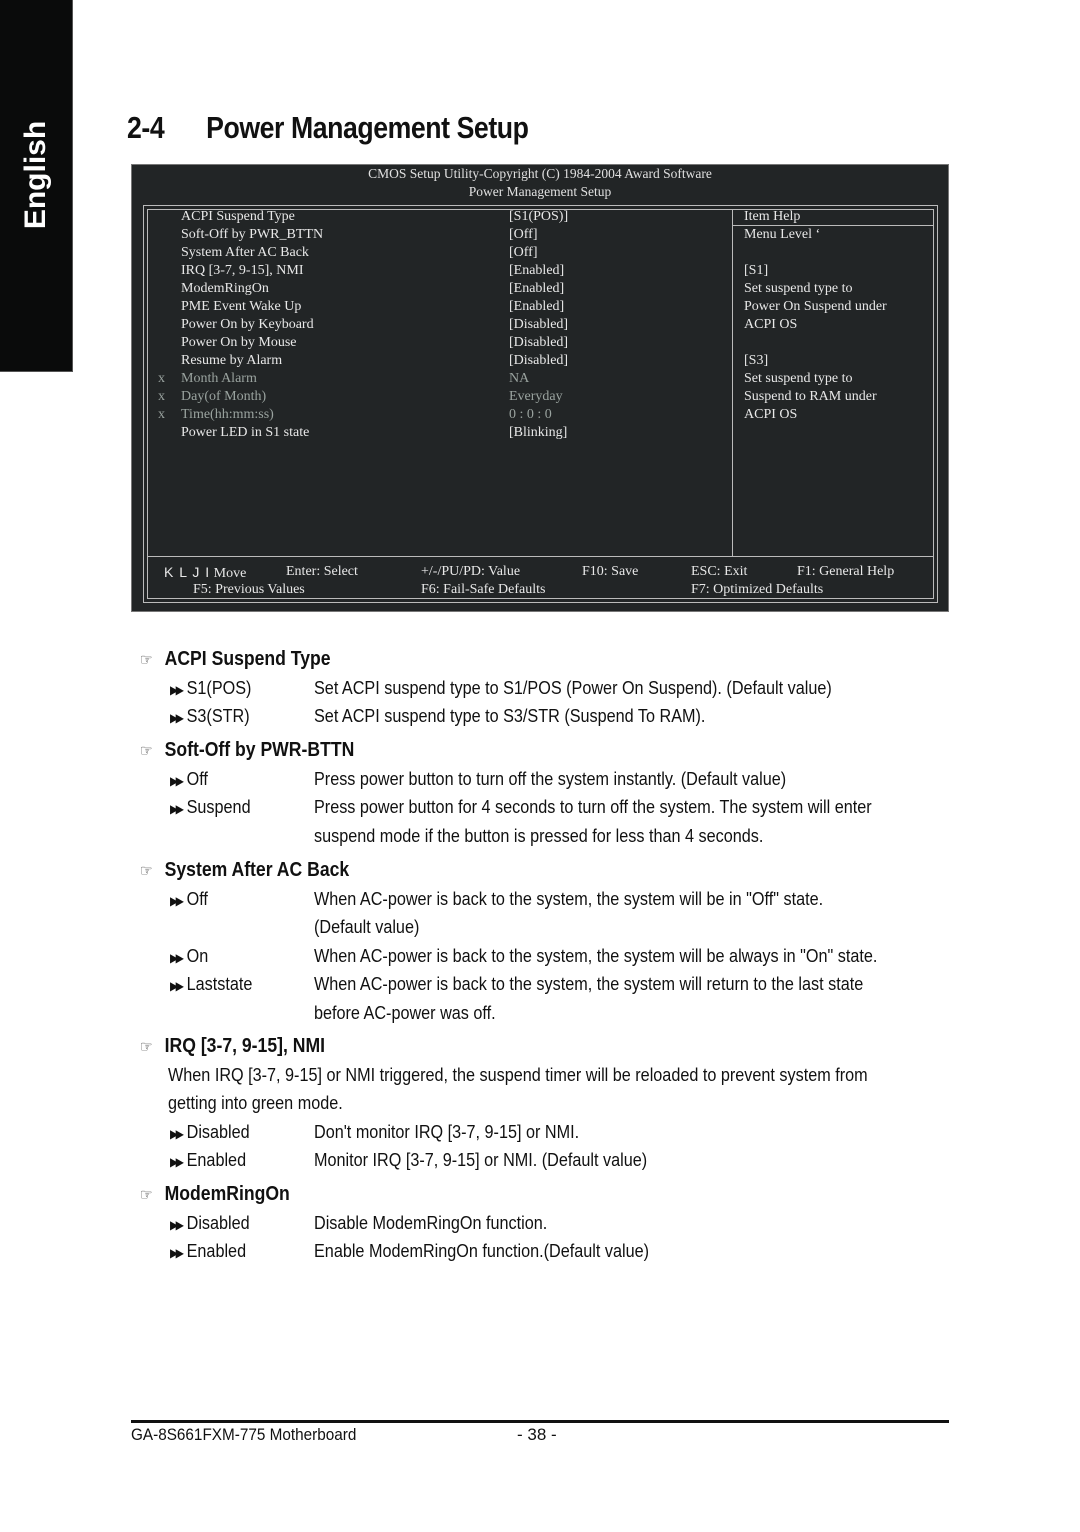 The height and width of the screenshot is (1532, 1080). I want to click on arrow-keys-icon: K L J I, so click(187, 572).